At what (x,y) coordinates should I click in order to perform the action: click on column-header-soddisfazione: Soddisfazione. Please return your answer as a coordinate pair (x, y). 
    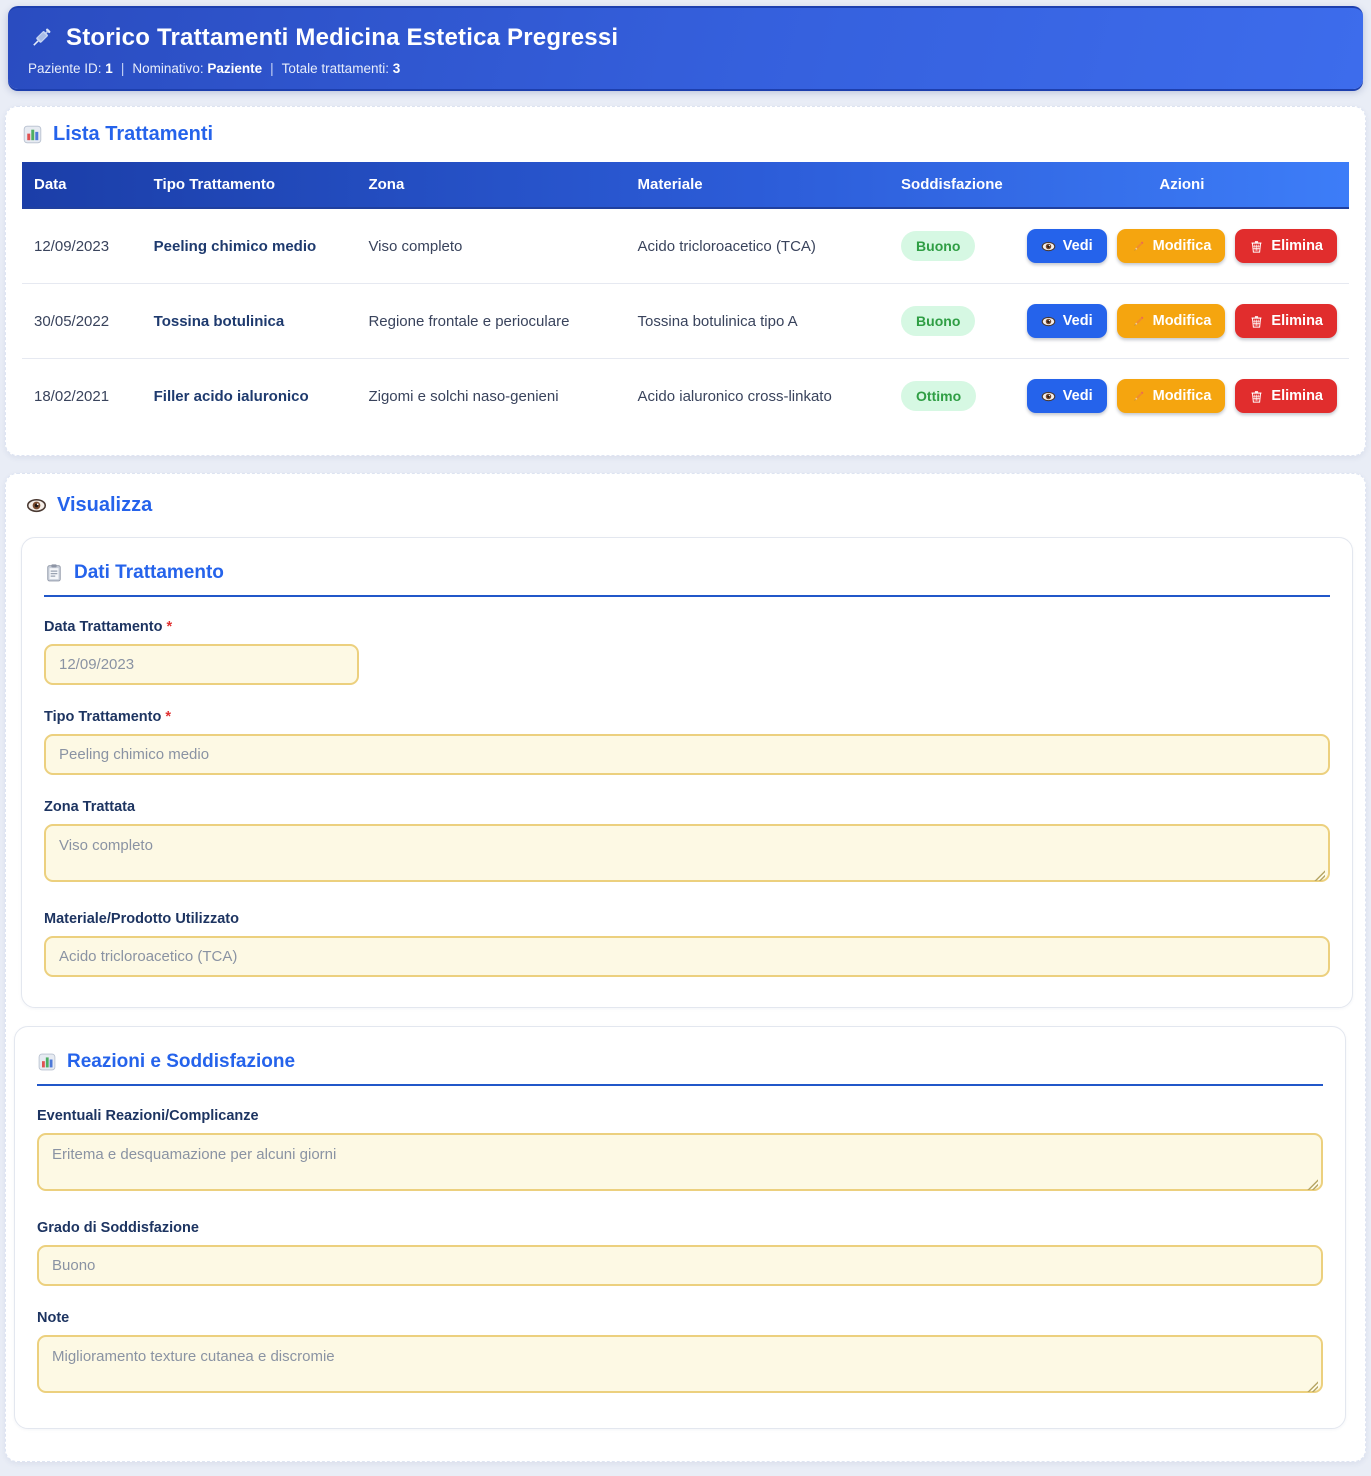
    Looking at the image, I should click on (952, 185).